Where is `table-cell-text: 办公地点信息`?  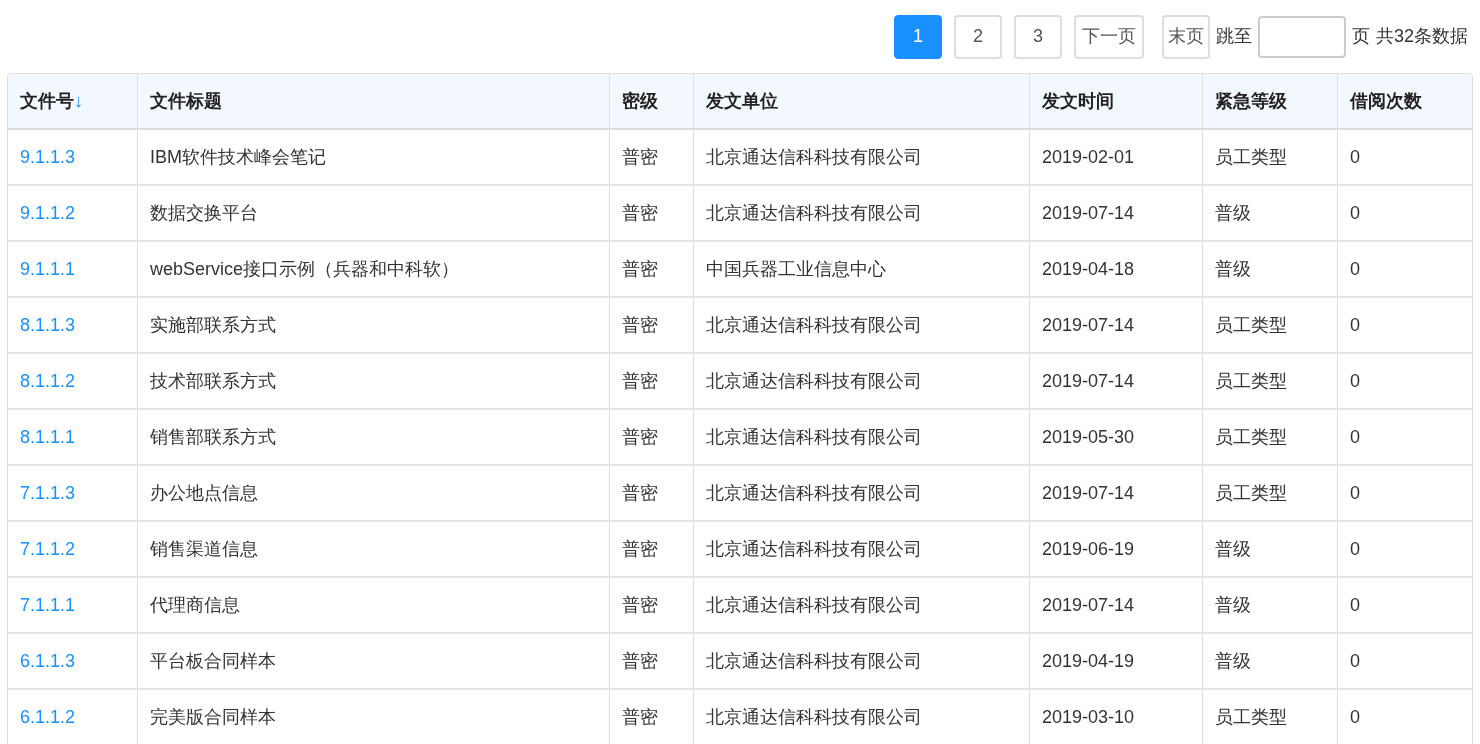 table-cell-text: 办公地点信息 is located at coordinates (204, 493).